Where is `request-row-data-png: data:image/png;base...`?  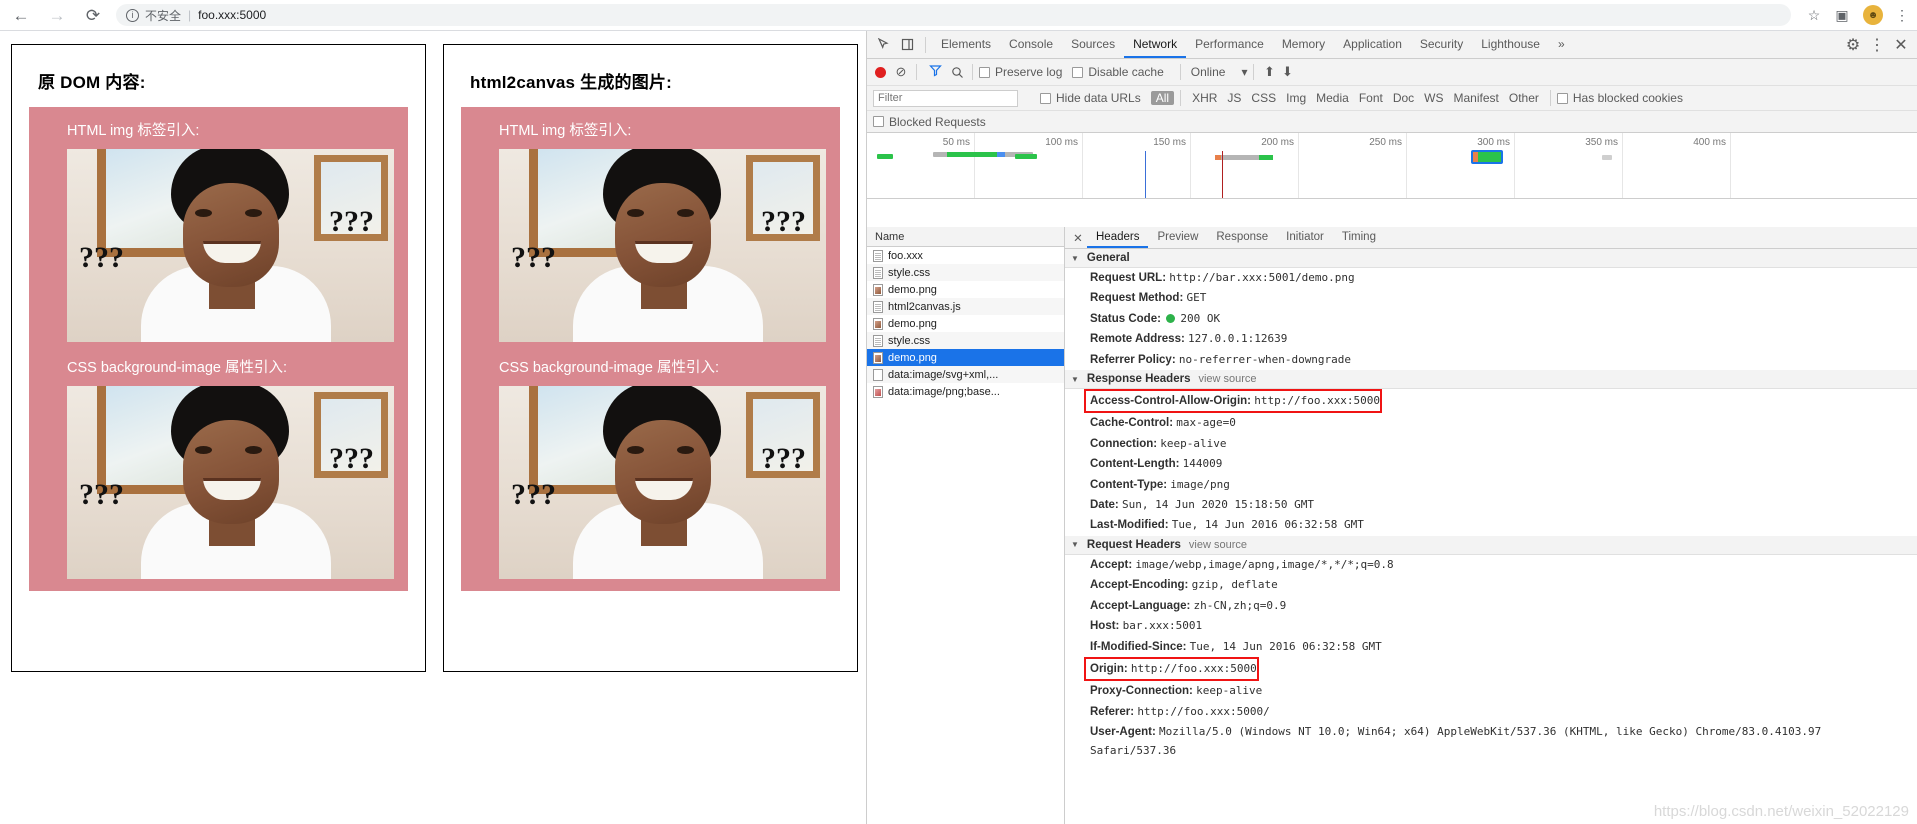
request-row-data-png: data:image/png;base... is located at coordinates (965, 391).